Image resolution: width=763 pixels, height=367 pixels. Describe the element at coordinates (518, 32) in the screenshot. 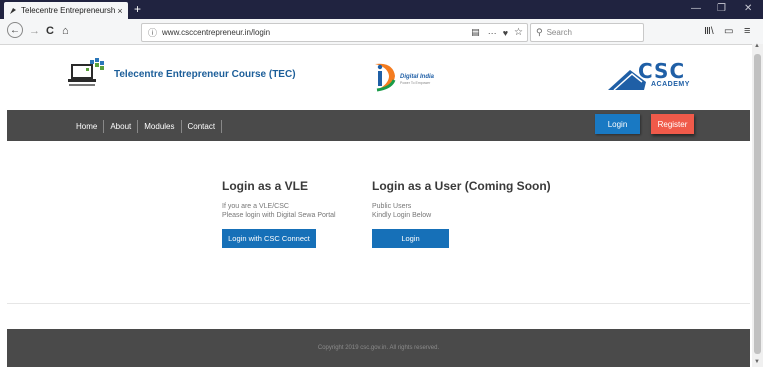

I see `bookmark-star-icon: ☆` at that location.